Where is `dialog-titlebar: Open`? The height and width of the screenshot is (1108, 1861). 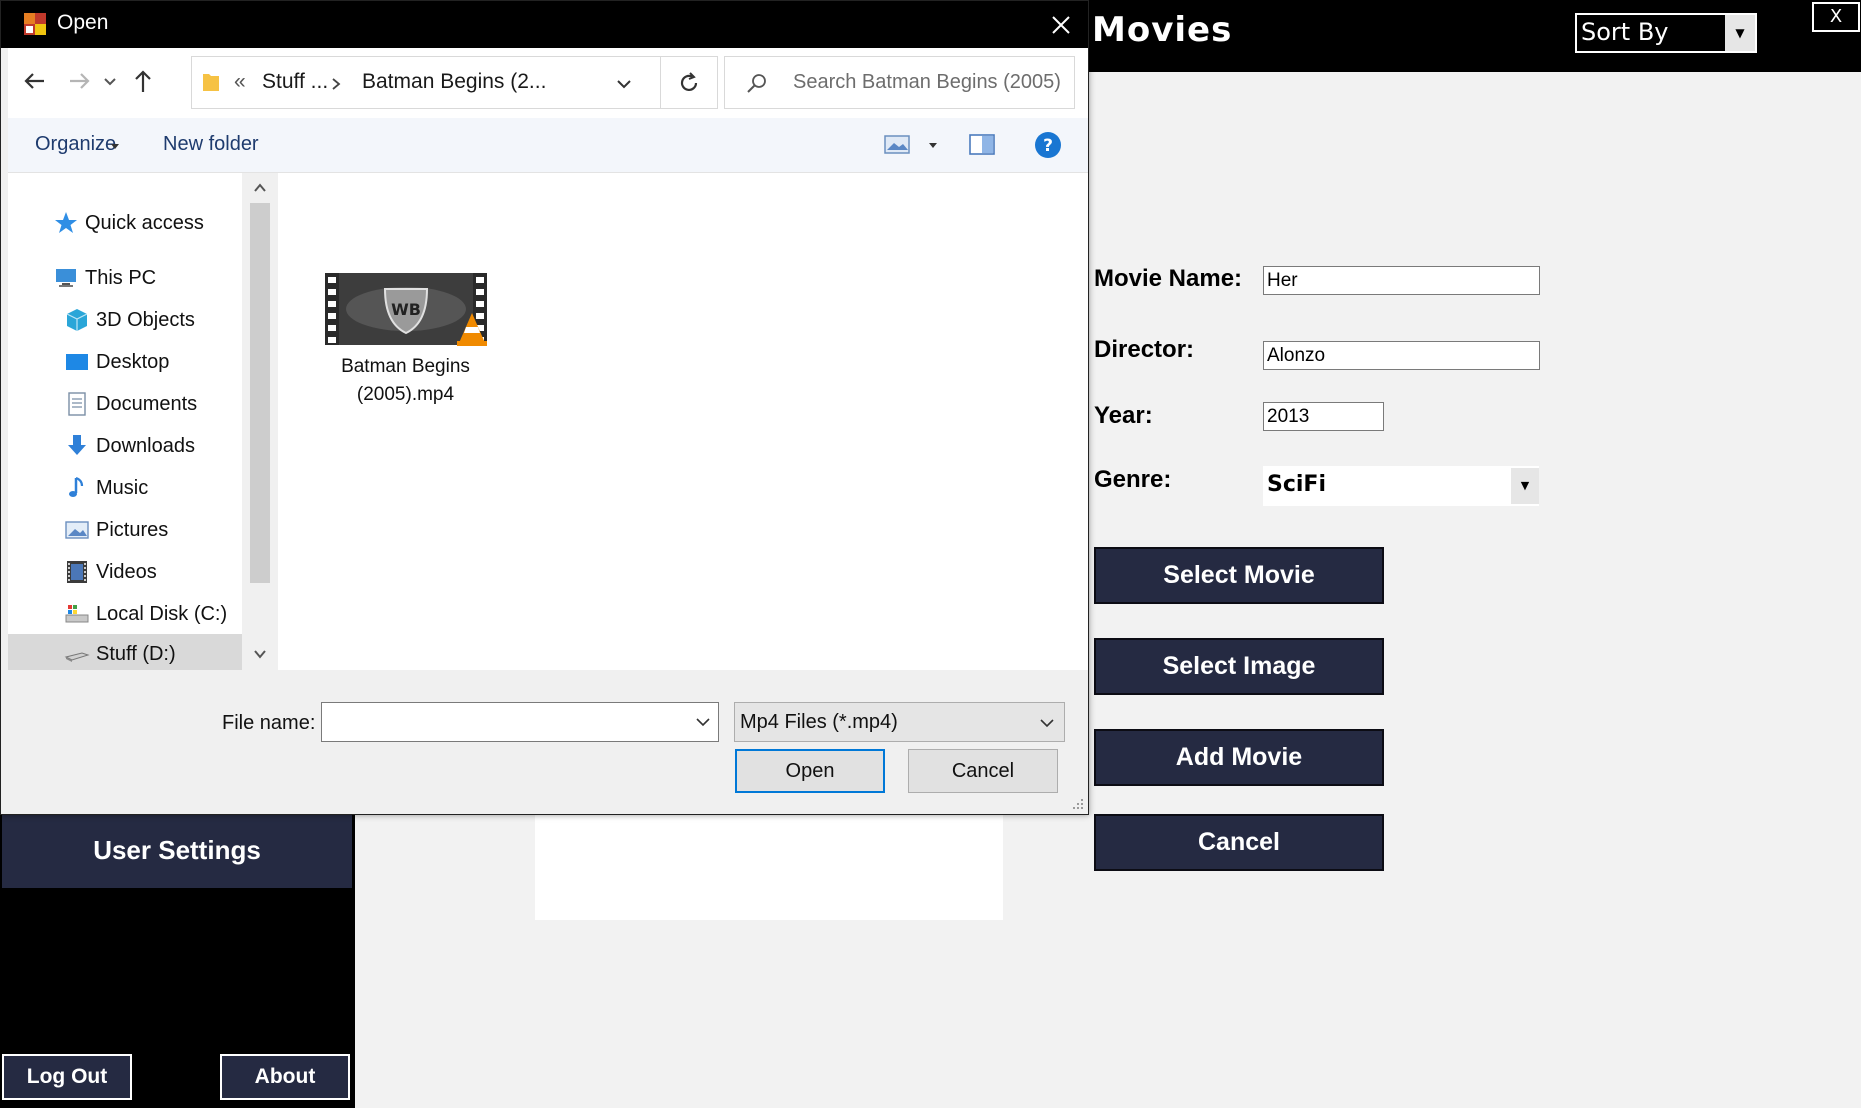 dialog-titlebar: Open is located at coordinates (544, 24).